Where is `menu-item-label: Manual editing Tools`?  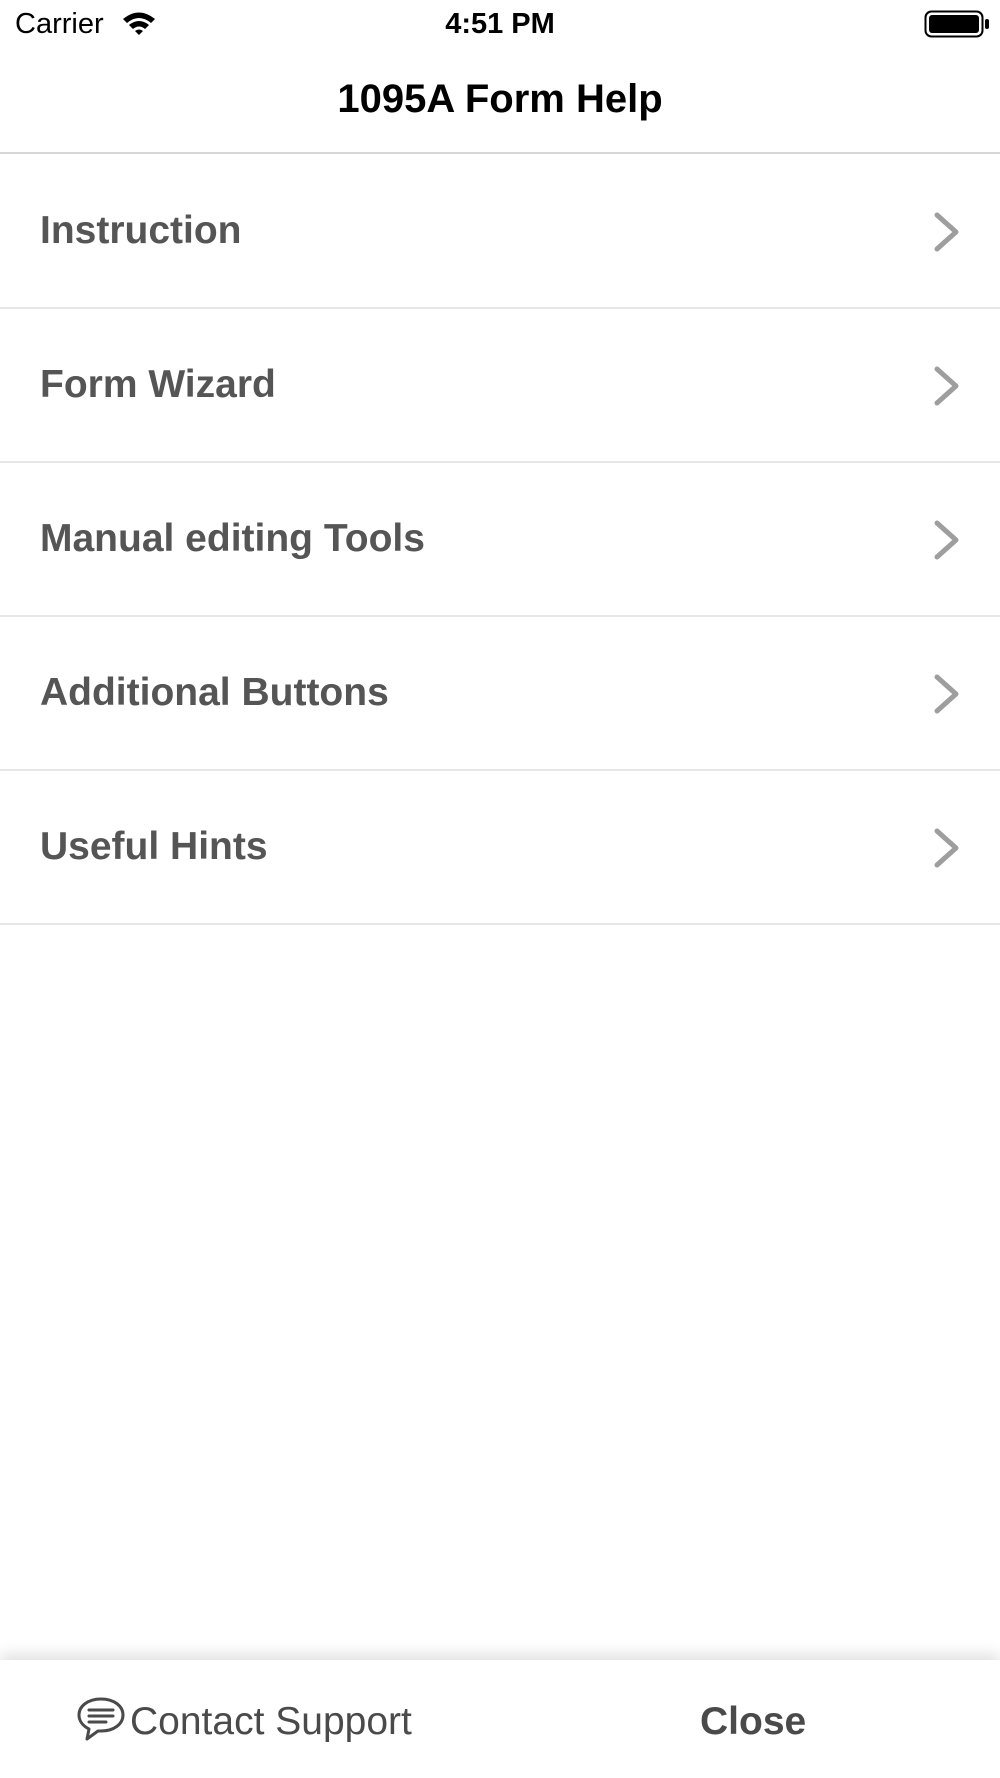 menu-item-label: Manual editing Tools is located at coordinates (232, 538).